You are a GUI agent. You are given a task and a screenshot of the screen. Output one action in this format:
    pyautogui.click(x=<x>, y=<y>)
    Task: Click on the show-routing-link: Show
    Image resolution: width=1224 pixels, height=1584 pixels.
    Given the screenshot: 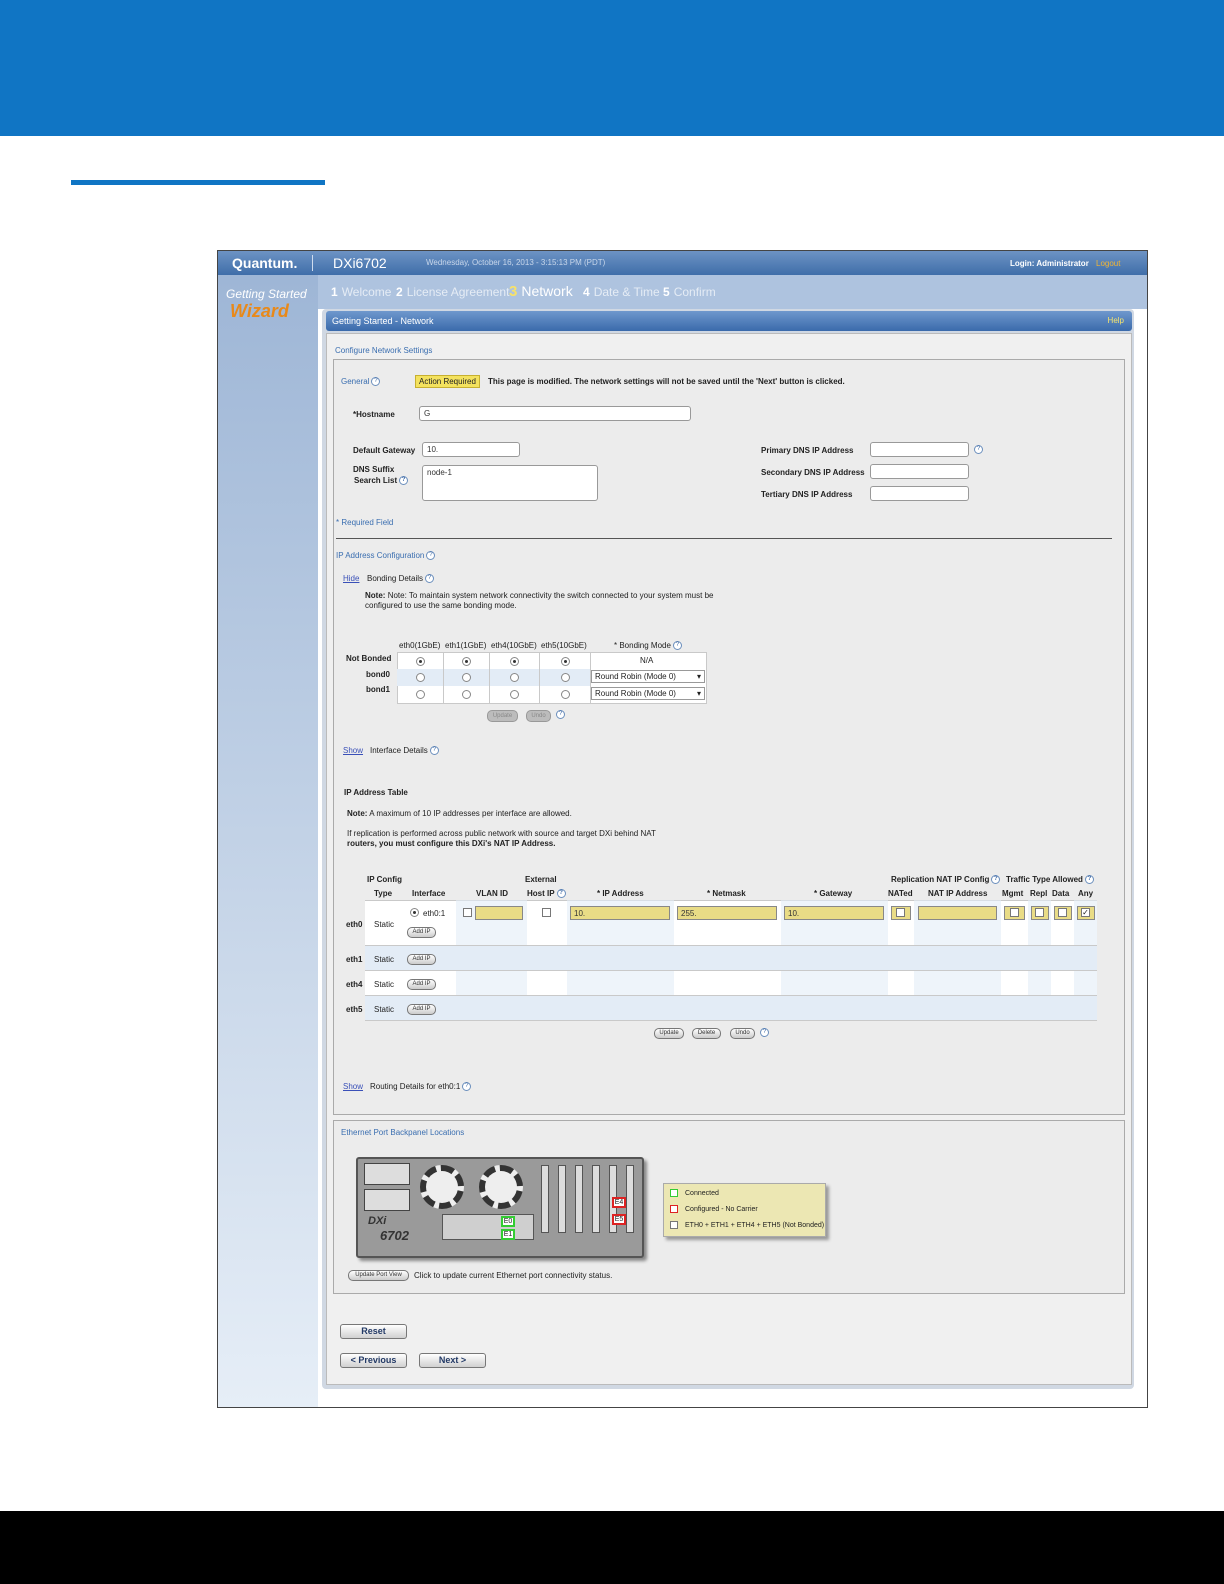 What is the action you would take?
    pyautogui.click(x=353, y=1086)
    